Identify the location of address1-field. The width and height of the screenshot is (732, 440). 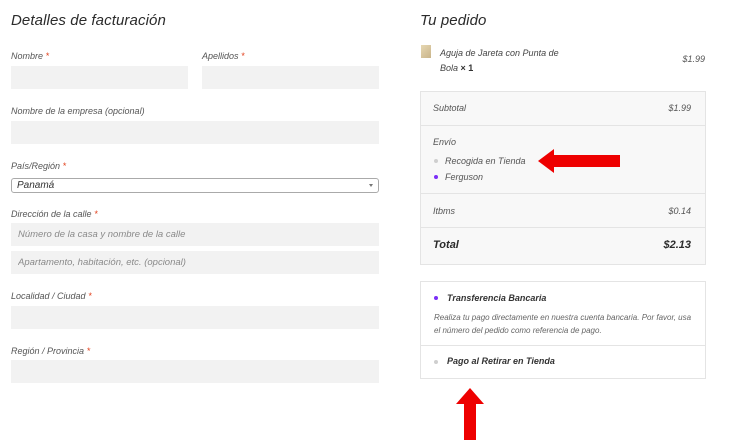
(195, 234).